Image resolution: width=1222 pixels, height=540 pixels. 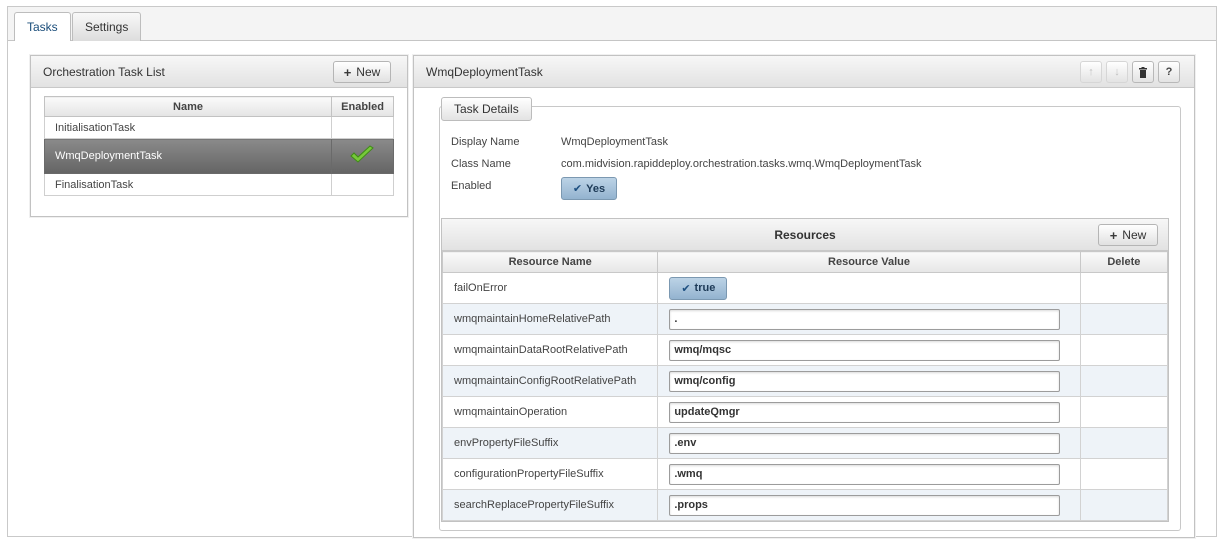 I want to click on display-name-label: Display Name, so click(x=485, y=142).